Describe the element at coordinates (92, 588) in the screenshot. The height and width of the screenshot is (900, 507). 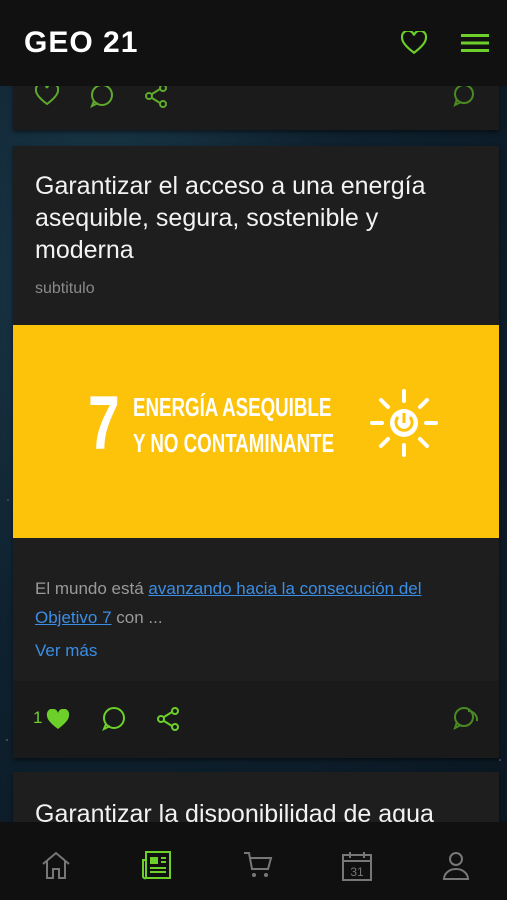
I see `excerpt-text-start: El mundo está` at that location.